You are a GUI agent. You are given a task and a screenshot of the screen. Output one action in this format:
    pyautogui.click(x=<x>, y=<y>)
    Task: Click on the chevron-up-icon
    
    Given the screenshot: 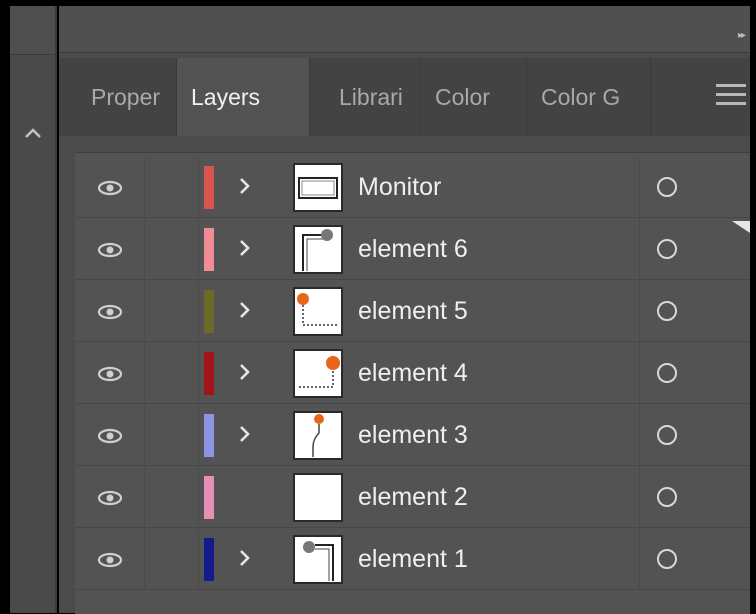 What is the action you would take?
    pyautogui.click(x=32, y=133)
    